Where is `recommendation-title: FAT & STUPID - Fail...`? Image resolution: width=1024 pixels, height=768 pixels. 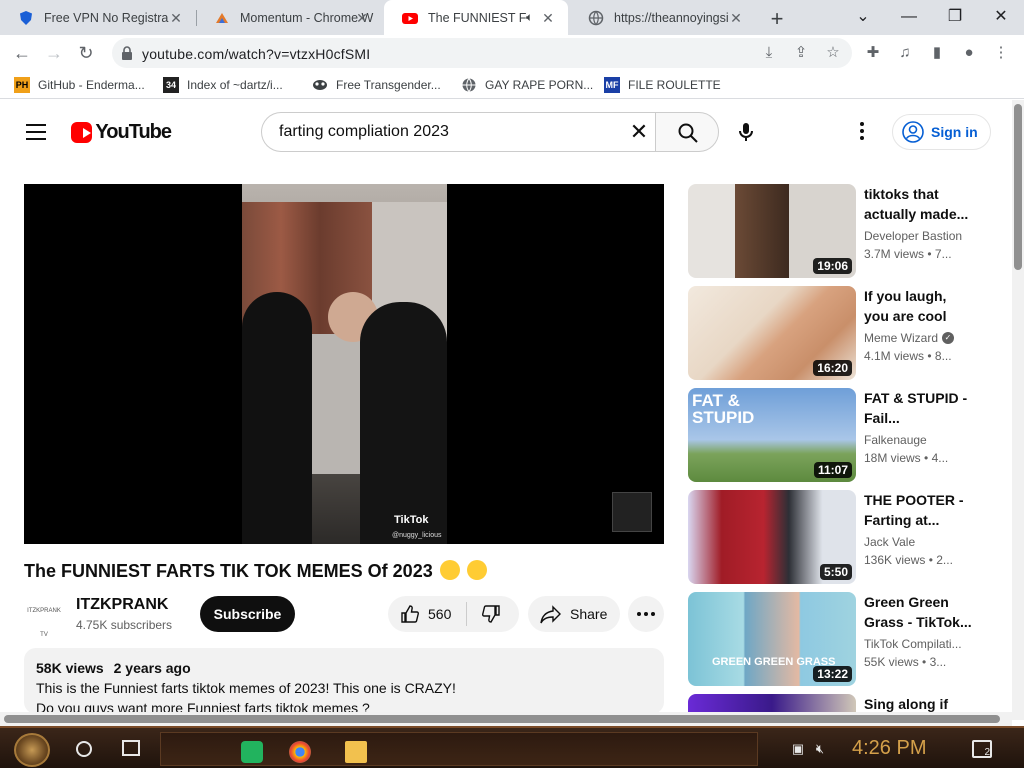 recommendation-title: FAT & STUPID - Fail... is located at coordinates (916, 408).